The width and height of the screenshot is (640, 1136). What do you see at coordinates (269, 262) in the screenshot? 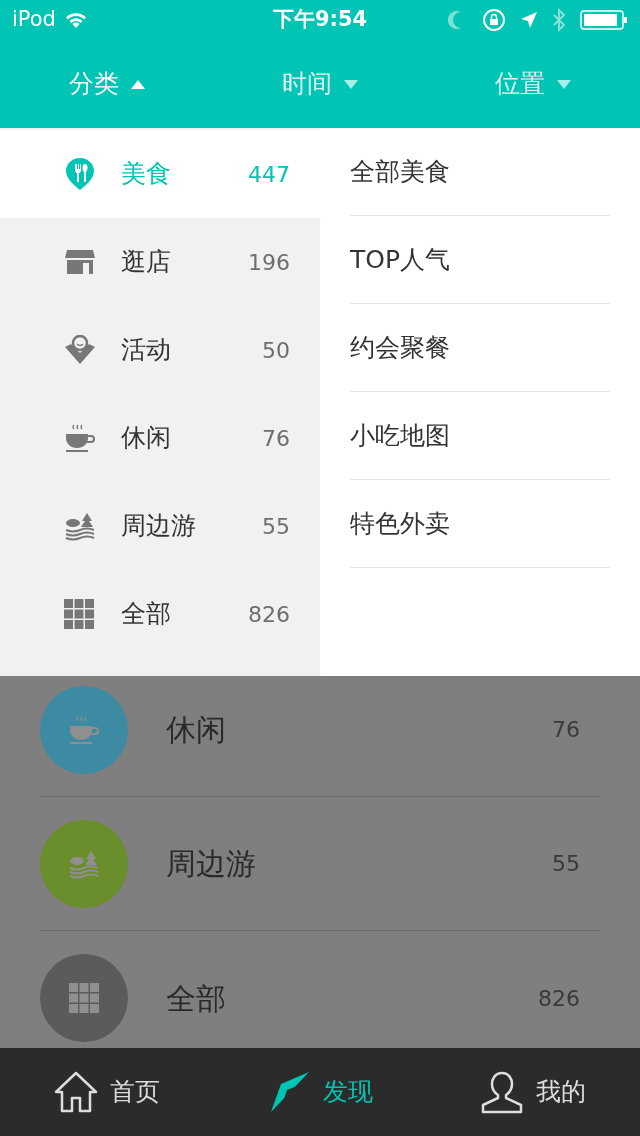
I see `category-count: 196` at bounding box center [269, 262].